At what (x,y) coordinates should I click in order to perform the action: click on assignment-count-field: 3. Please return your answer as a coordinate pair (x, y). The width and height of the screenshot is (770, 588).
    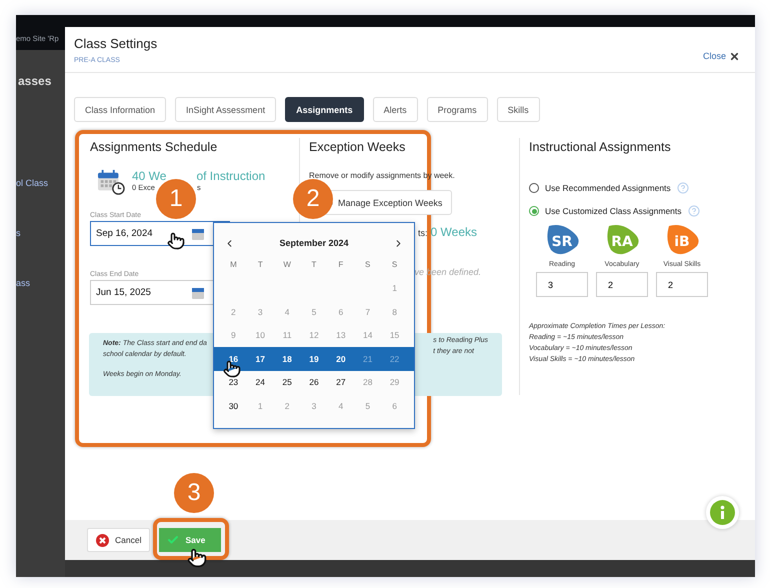
    Looking at the image, I should click on (562, 284).